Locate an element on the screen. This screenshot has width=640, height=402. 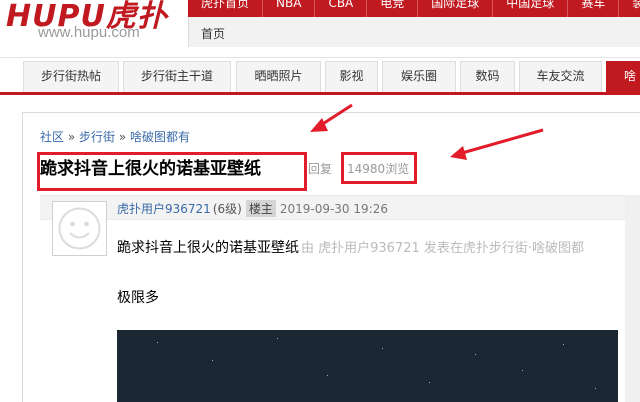
annotation-arrows is located at coordinates (427, 131).